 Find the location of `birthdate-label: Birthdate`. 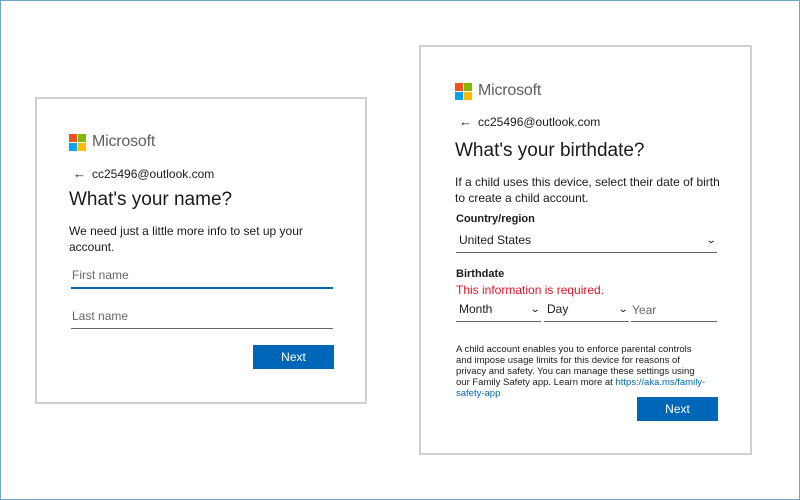

birthdate-label: Birthdate is located at coordinates (480, 274).